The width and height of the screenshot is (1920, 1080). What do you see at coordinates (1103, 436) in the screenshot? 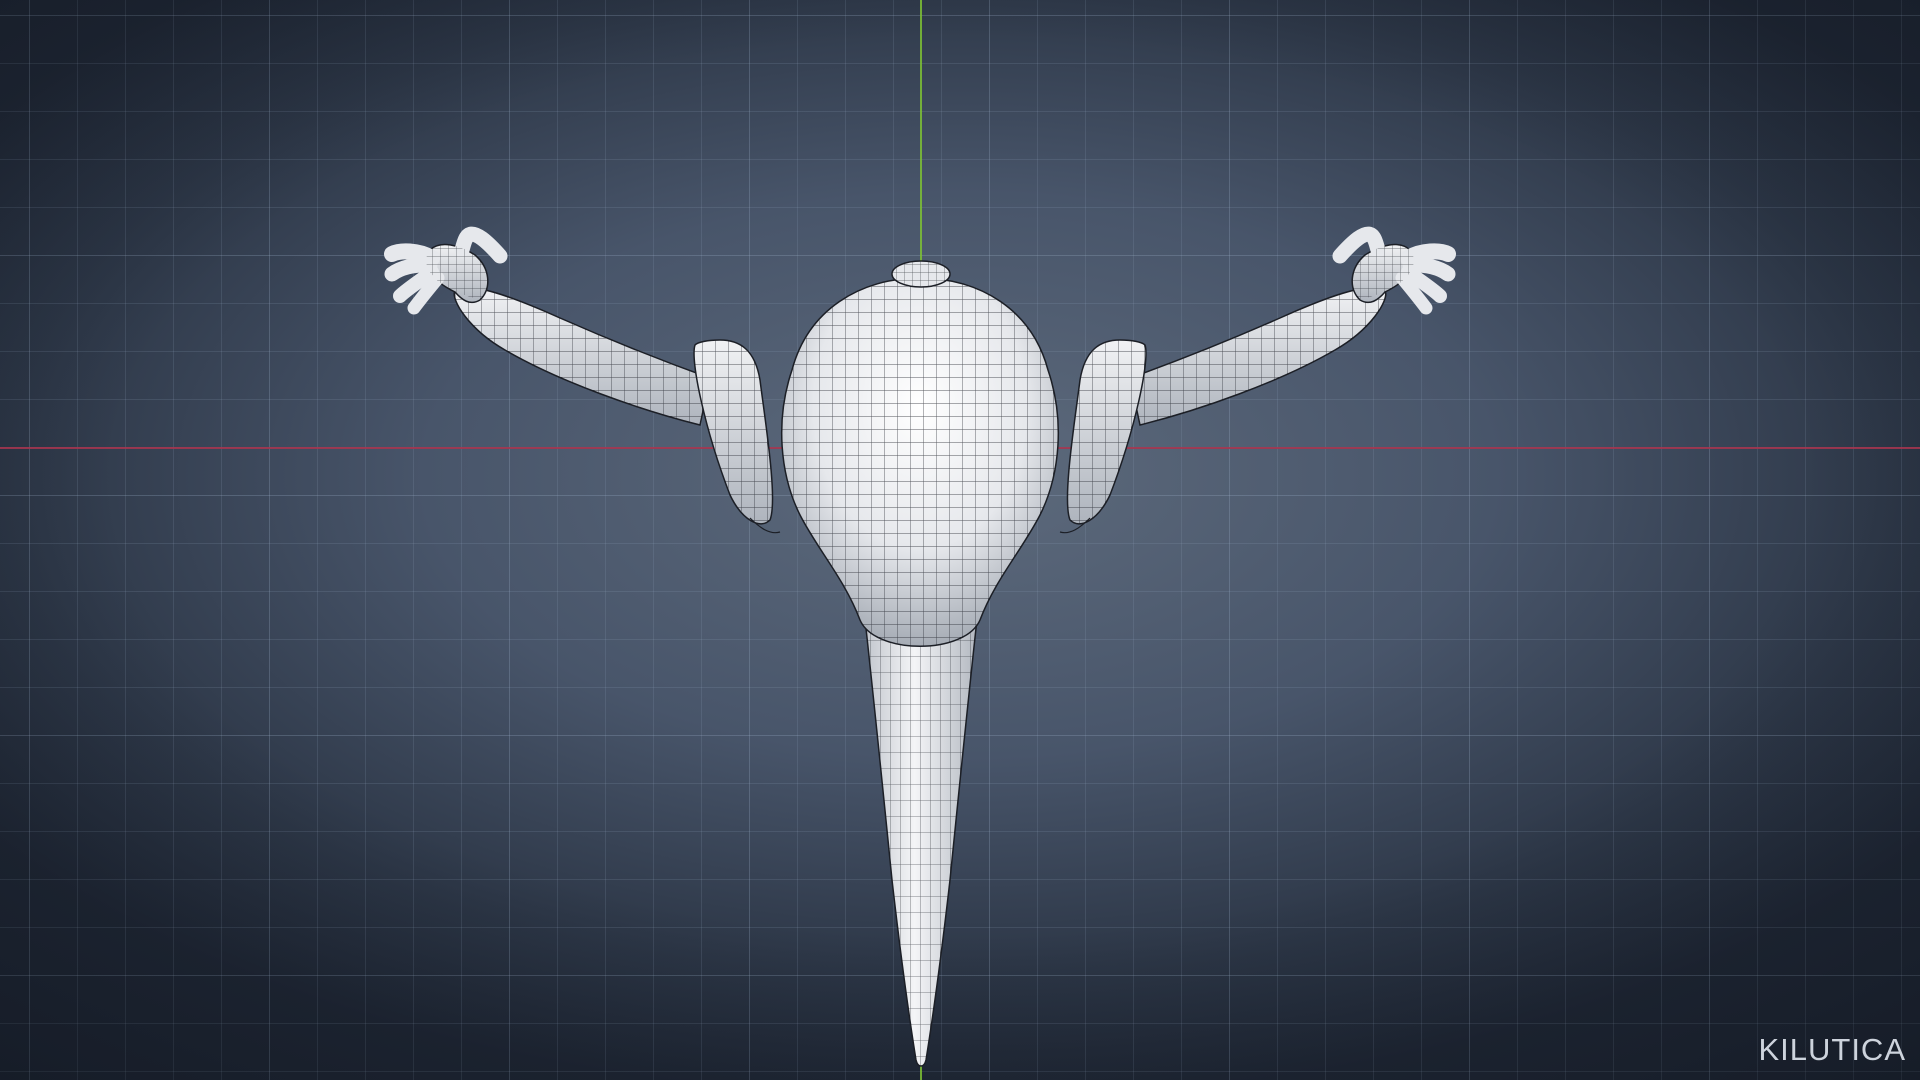
I see `right-shoulder-pad` at bounding box center [1103, 436].